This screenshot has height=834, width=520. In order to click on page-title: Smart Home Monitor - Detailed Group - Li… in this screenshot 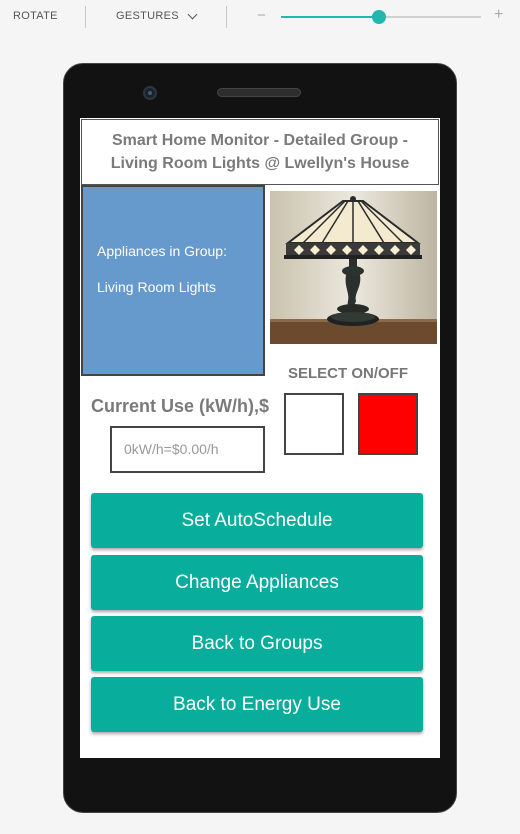, I will do `click(260, 152)`.